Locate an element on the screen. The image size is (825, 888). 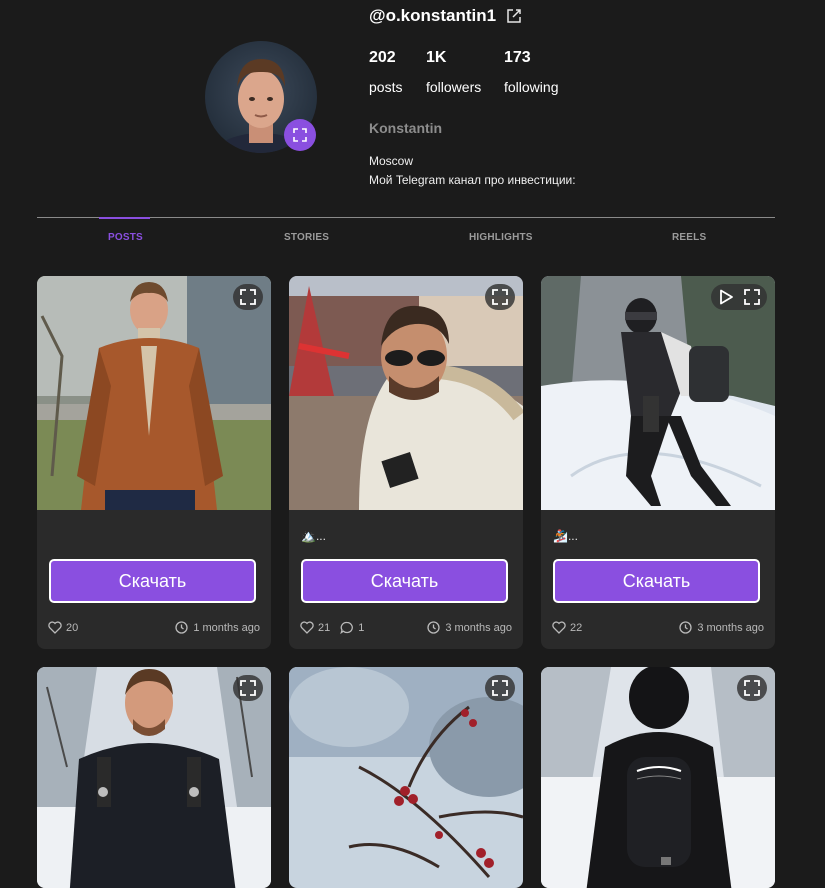
posts-label: posts is located at coordinates (386, 87).